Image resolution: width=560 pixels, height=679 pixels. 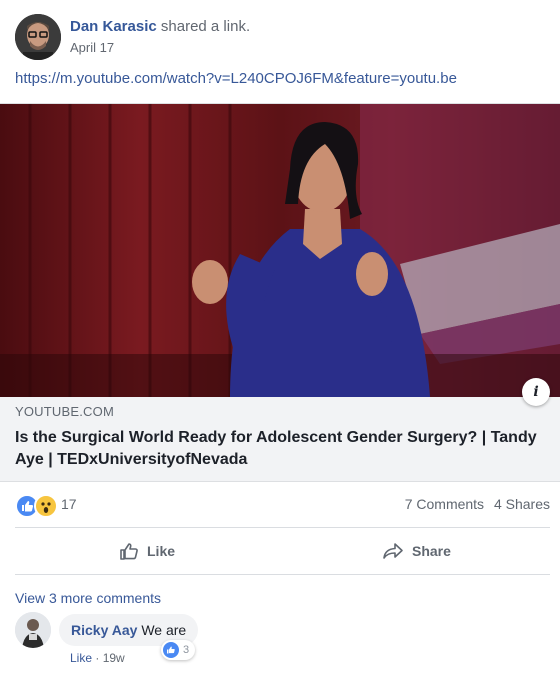 I want to click on link-domain: YOUTUBE.COM, so click(x=64, y=411).